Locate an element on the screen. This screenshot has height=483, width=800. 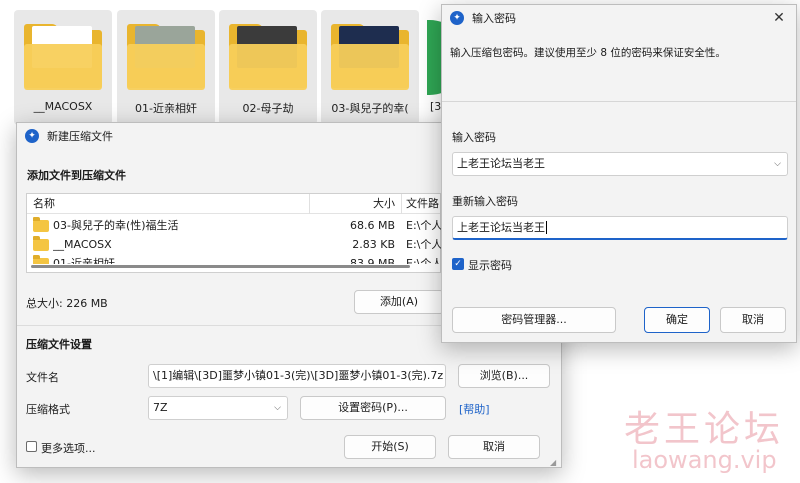
folder-name: 03-與兒子的幸( is located at coordinates (370, 108).